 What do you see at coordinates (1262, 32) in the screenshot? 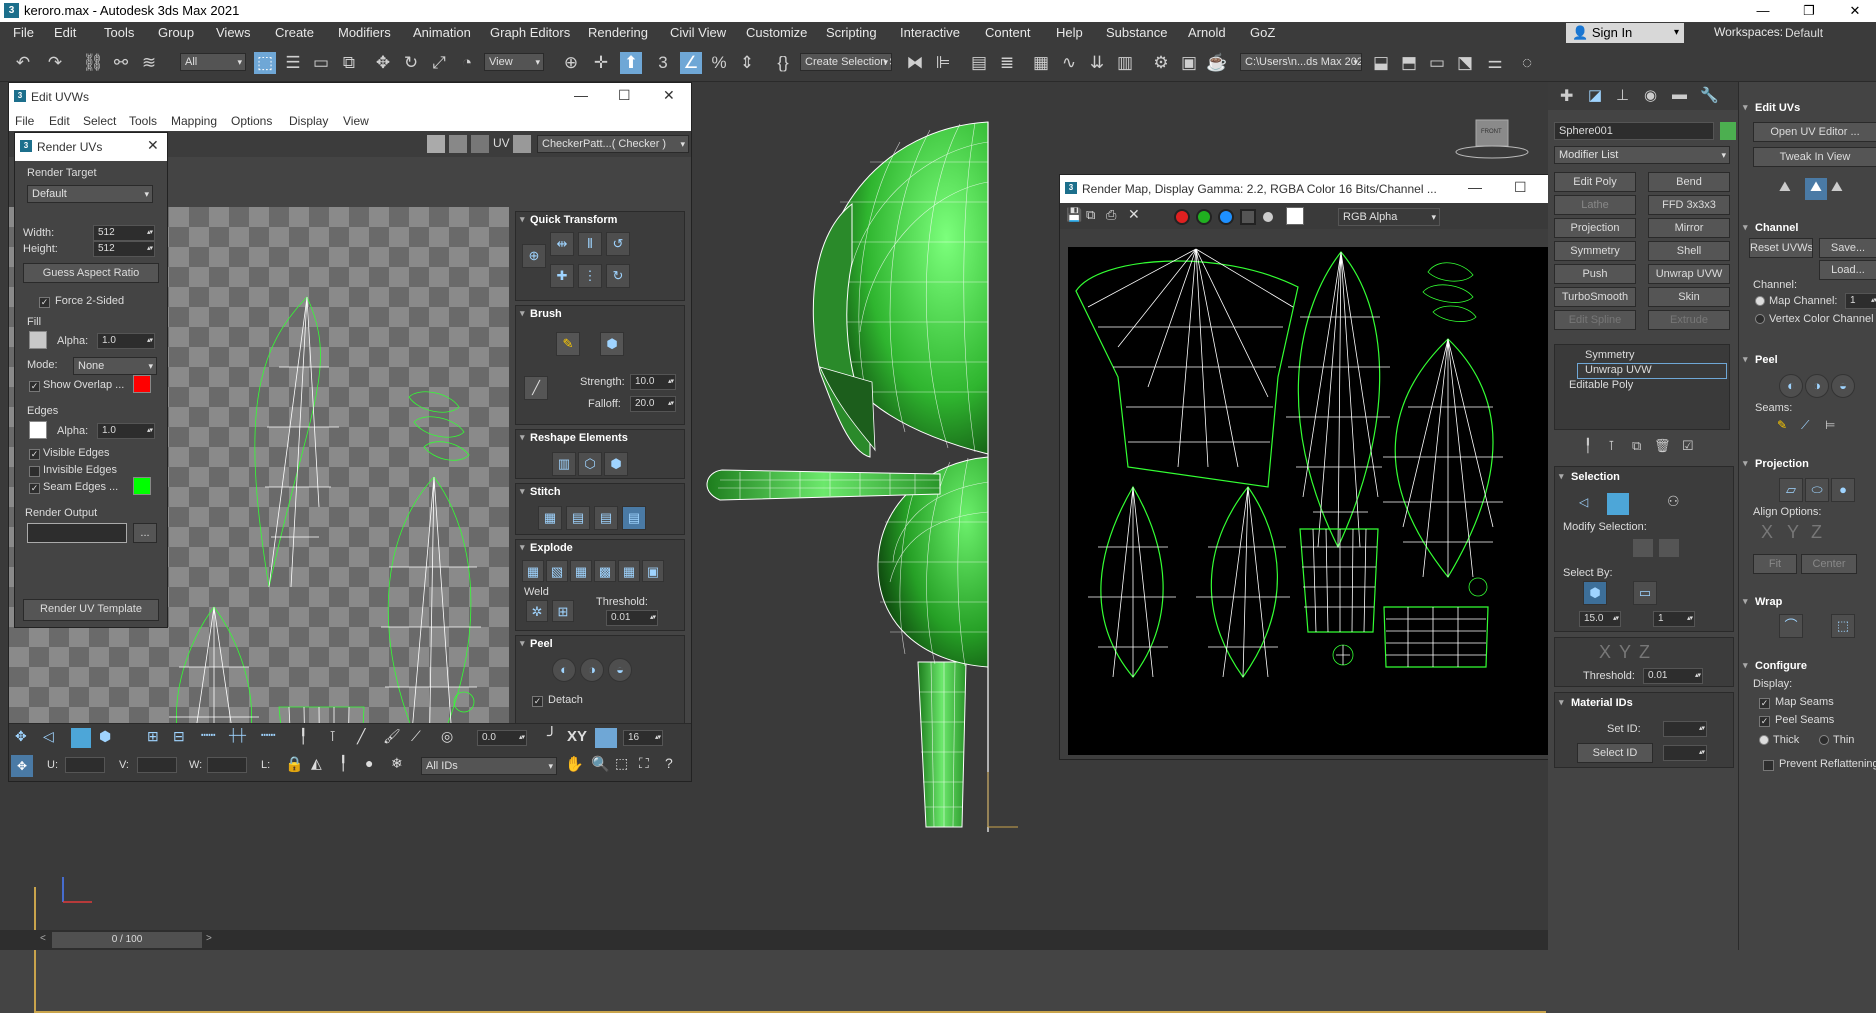
I see `menu-goz: GoZ` at bounding box center [1262, 32].